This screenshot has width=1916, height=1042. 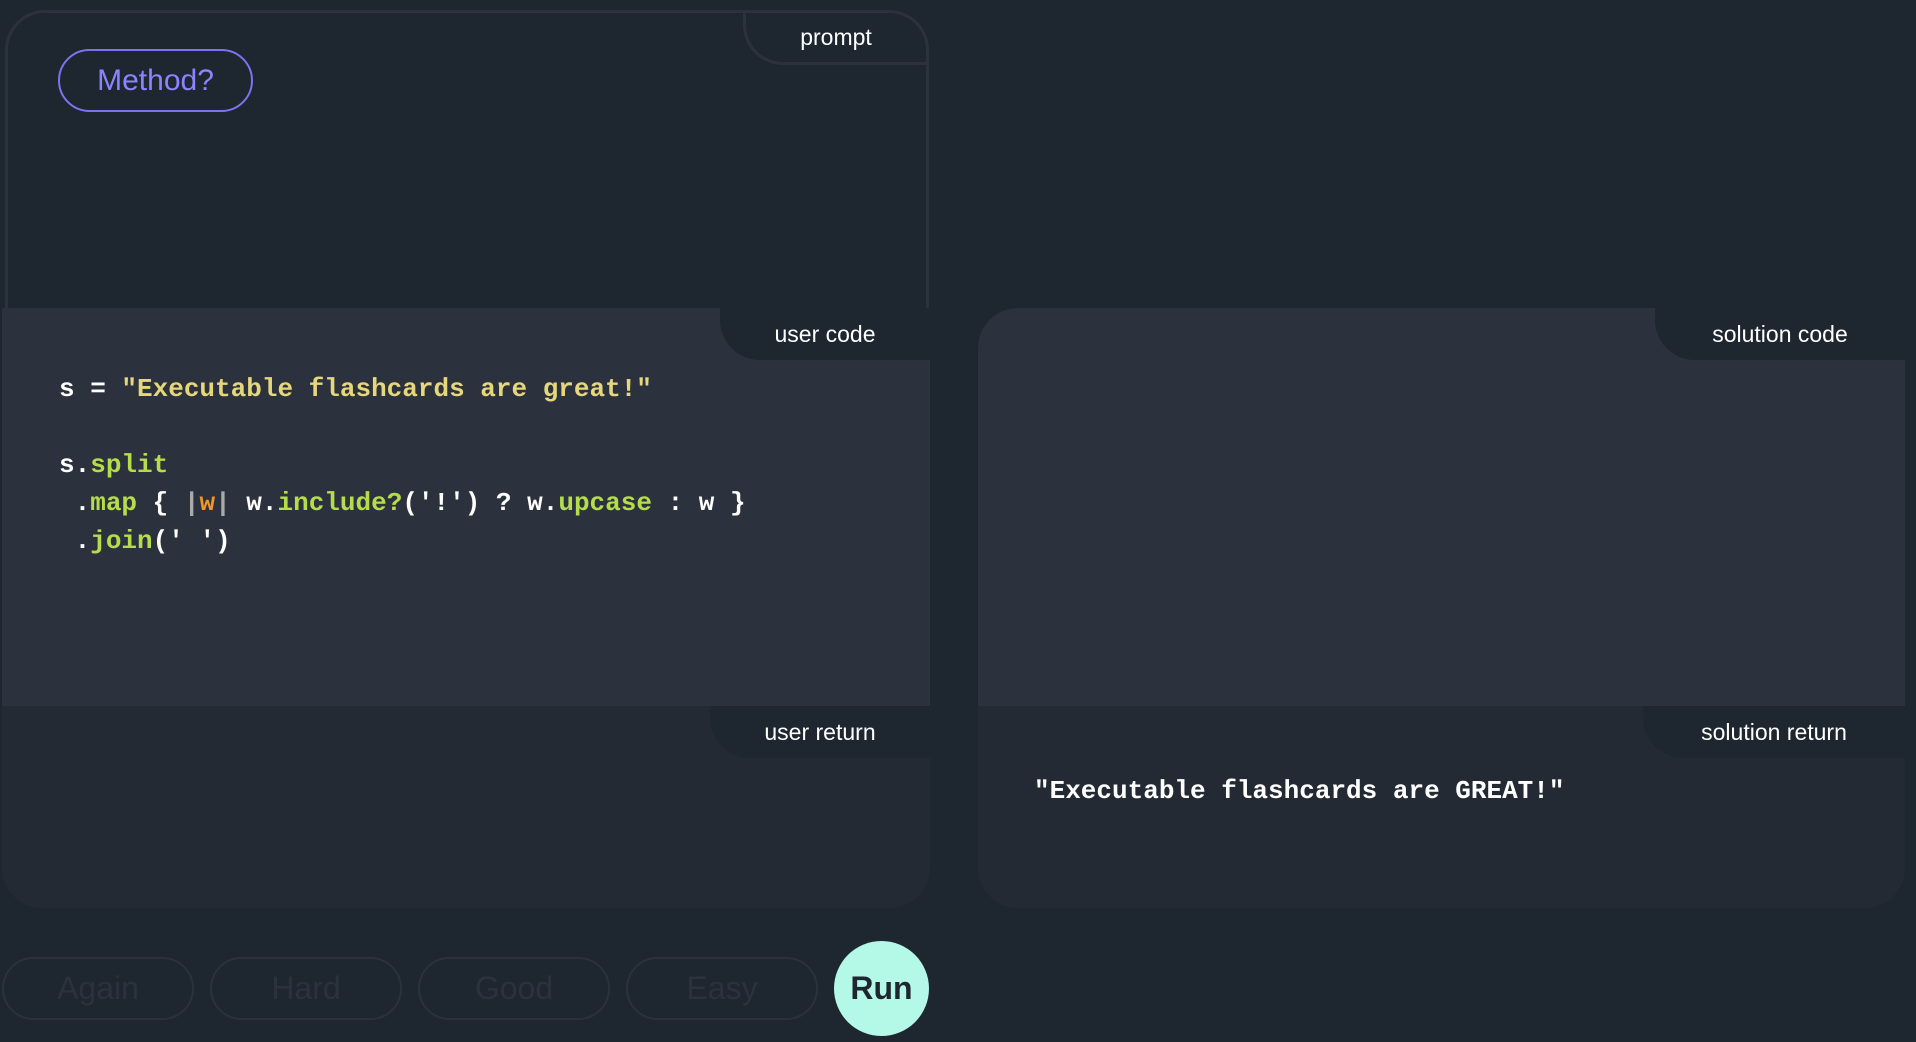 What do you see at coordinates (121, 541) in the screenshot?
I see `code-method: join` at bounding box center [121, 541].